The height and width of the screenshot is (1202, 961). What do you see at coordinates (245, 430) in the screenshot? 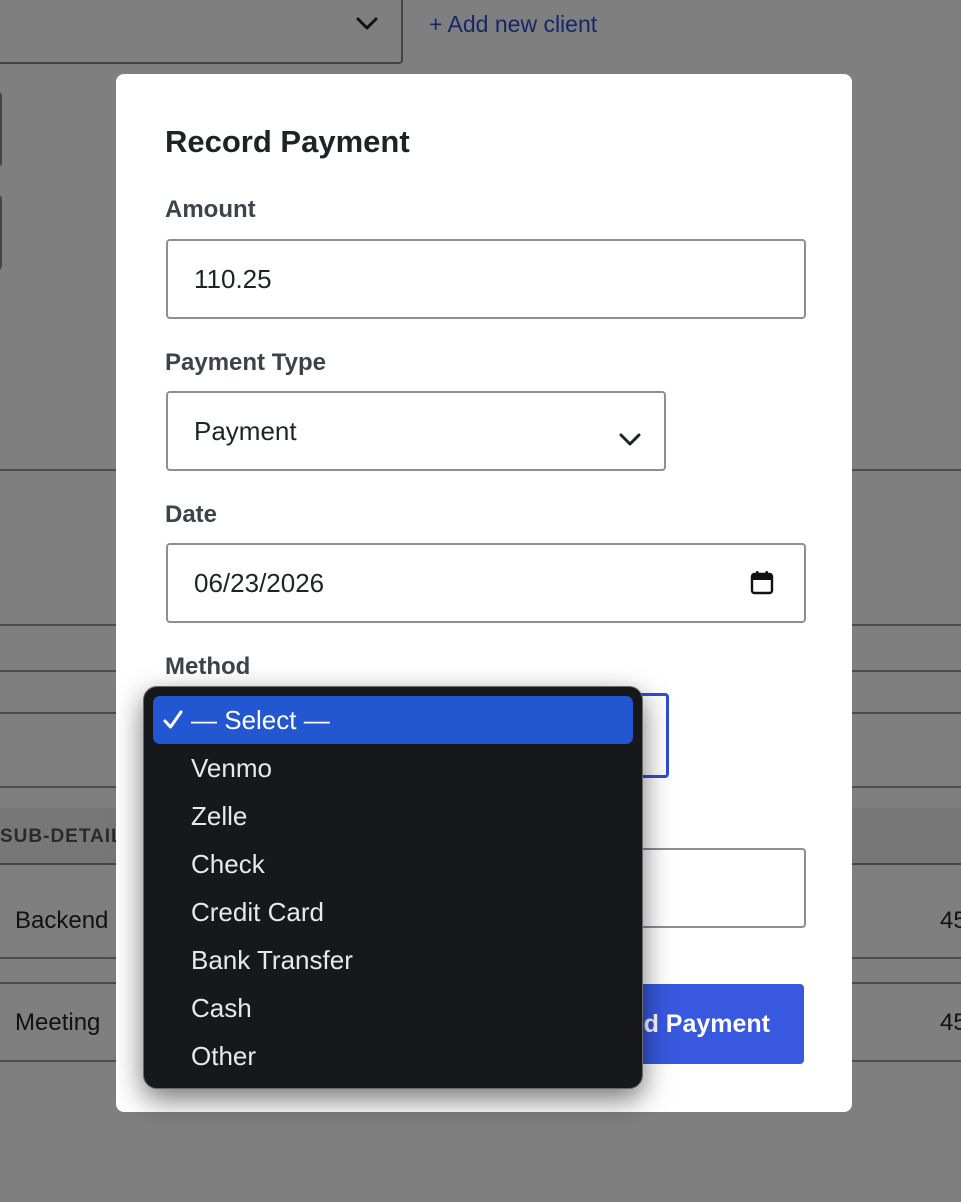
I see `payment-type-value: Payment` at bounding box center [245, 430].